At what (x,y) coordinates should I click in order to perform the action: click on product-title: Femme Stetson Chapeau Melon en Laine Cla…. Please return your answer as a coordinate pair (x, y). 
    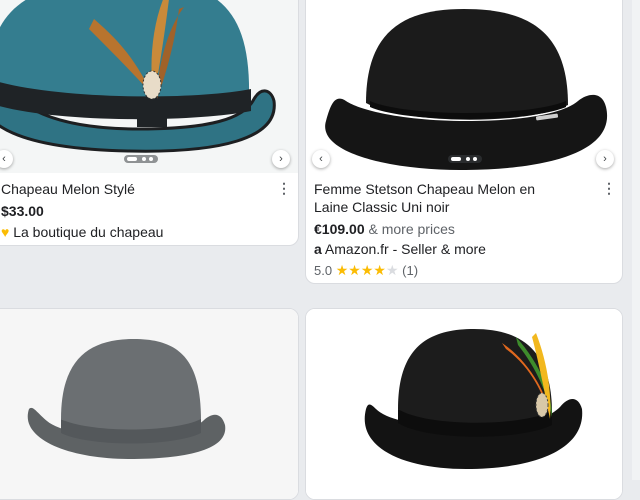
    Looking at the image, I should click on (424, 198).